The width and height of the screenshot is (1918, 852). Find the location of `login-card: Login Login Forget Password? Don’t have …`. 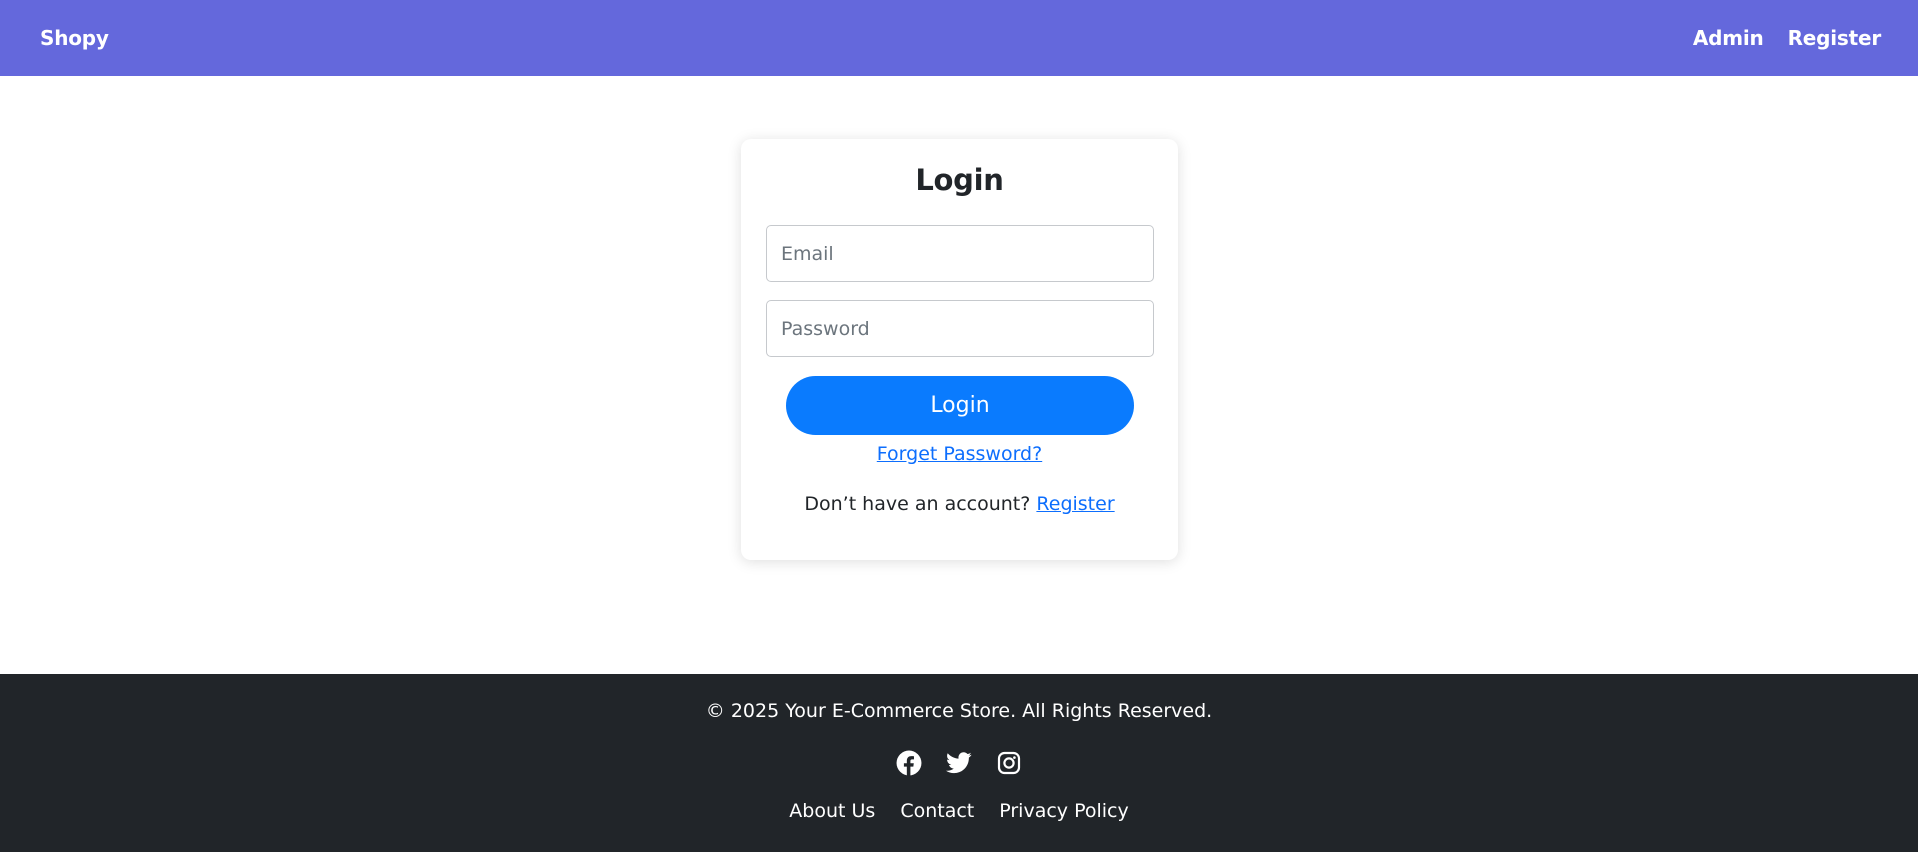

login-card: Login Login Forget Password? Don’t have … is located at coordinates (959, 349).